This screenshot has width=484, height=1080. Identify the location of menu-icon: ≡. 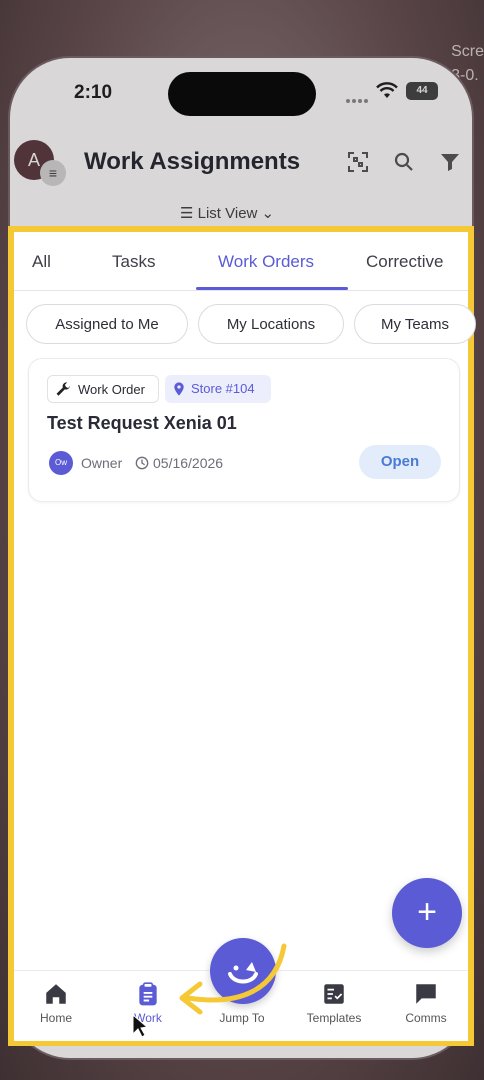
(53, 173).